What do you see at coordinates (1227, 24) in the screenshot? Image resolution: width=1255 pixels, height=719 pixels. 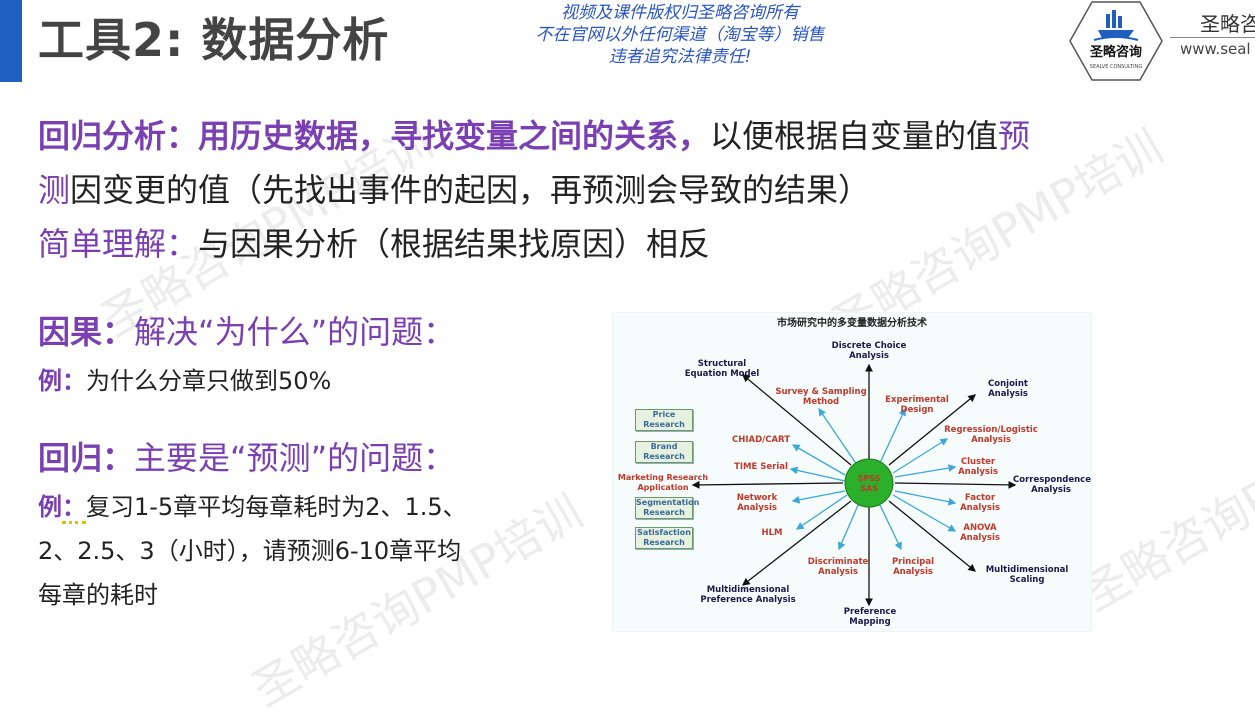 I see `brand-name: 圣略咨` at bounding box center [1227, 24].